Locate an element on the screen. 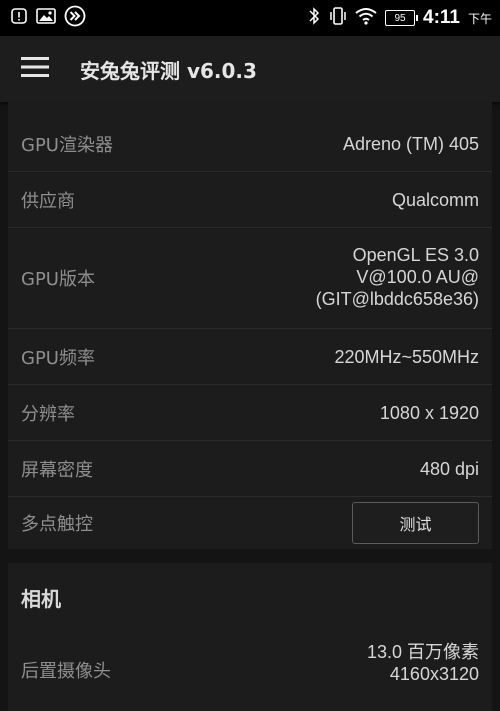  value-line: V@100.0 AU@ is located at coordinates (417, 277).